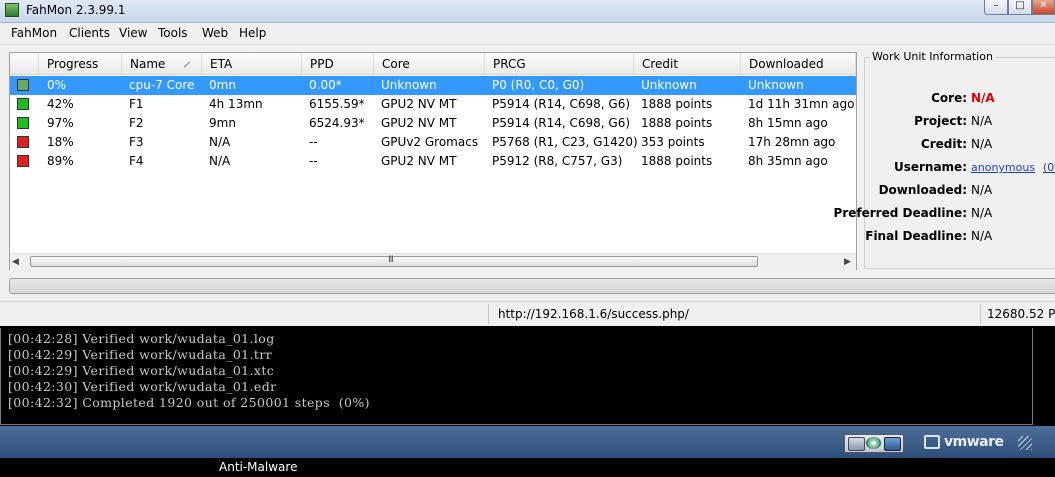 This screenshot has height=477, width=1055. What do you see at coordinates (1003, 167) in the screenshot?
I see `username-link: anonymous` at bounding box center [1003, 167].